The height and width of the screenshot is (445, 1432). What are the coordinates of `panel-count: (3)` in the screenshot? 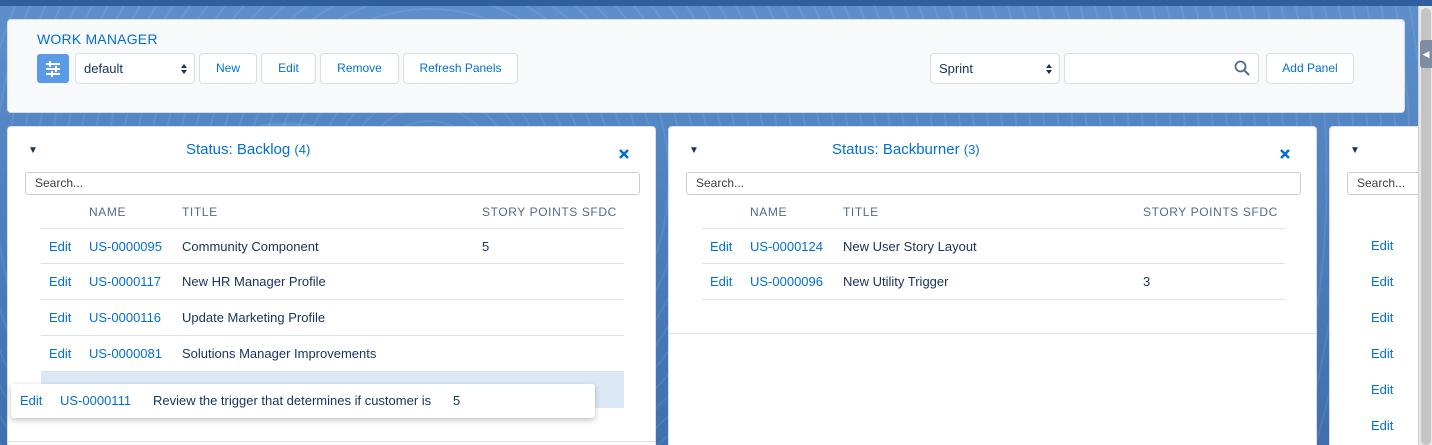 It's located at (971, 149).